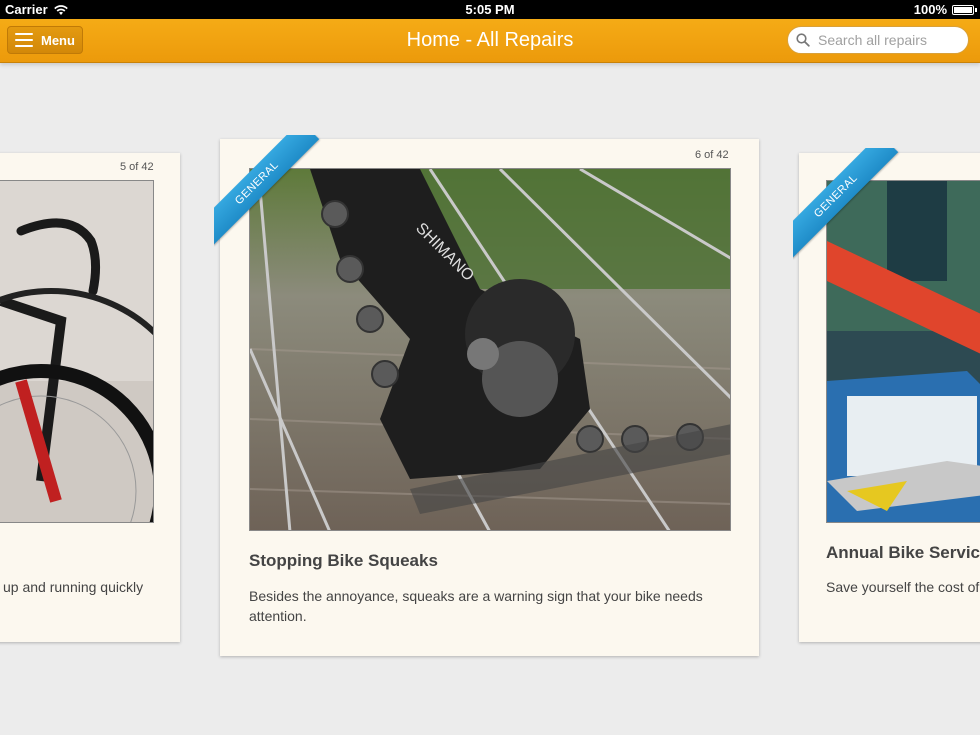 This screenshot has height=735, width=980. I want to click on card-title: Annual Bike Service, so click(903, 552).